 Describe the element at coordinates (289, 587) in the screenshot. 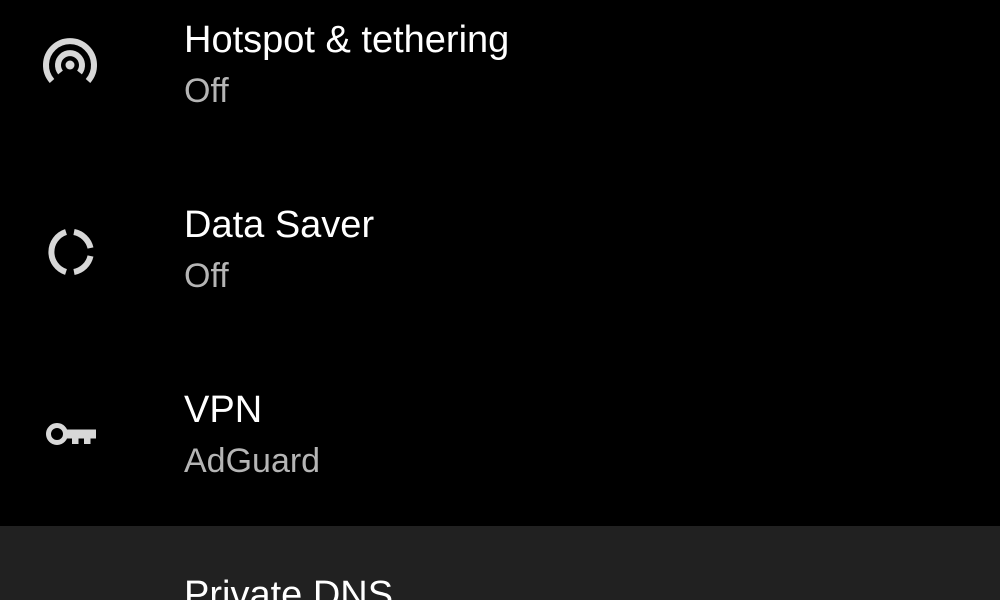

I see `settings-item-title: Private DNS` at that location.